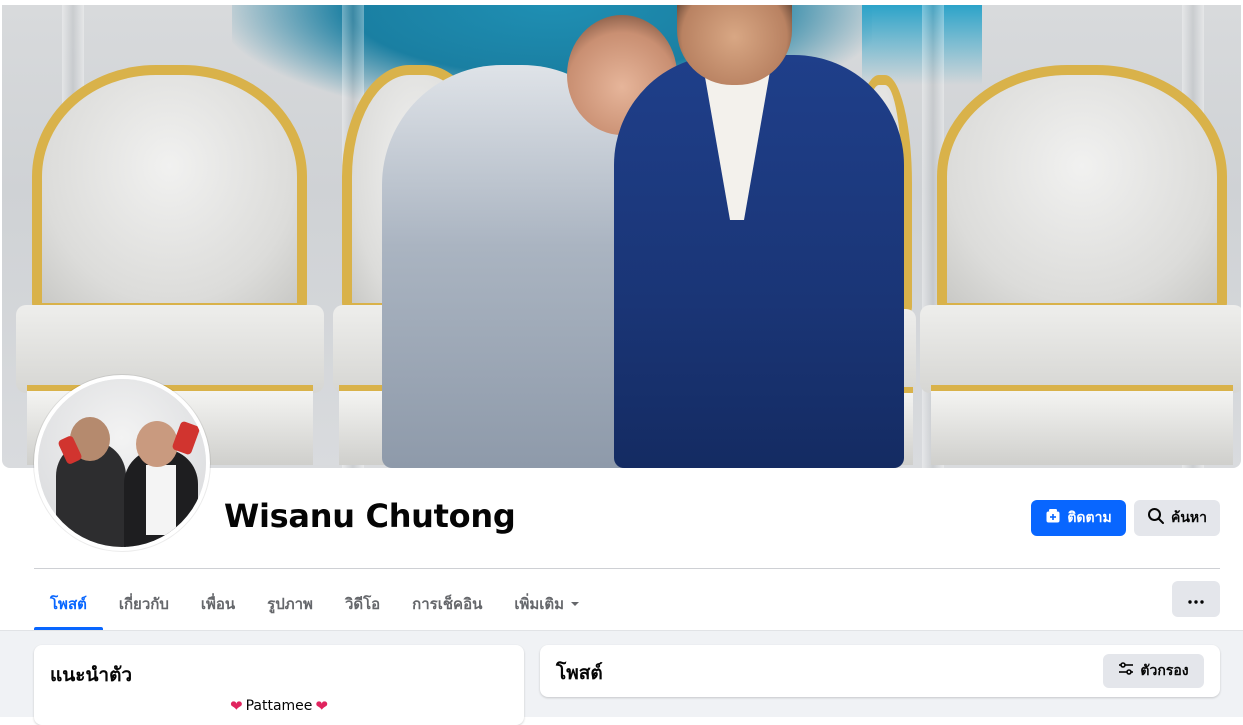 Image resolution: width=1243 pixels, height=725 pixels. I want to click on search-button: ค้นหา, so click(1177, 518).